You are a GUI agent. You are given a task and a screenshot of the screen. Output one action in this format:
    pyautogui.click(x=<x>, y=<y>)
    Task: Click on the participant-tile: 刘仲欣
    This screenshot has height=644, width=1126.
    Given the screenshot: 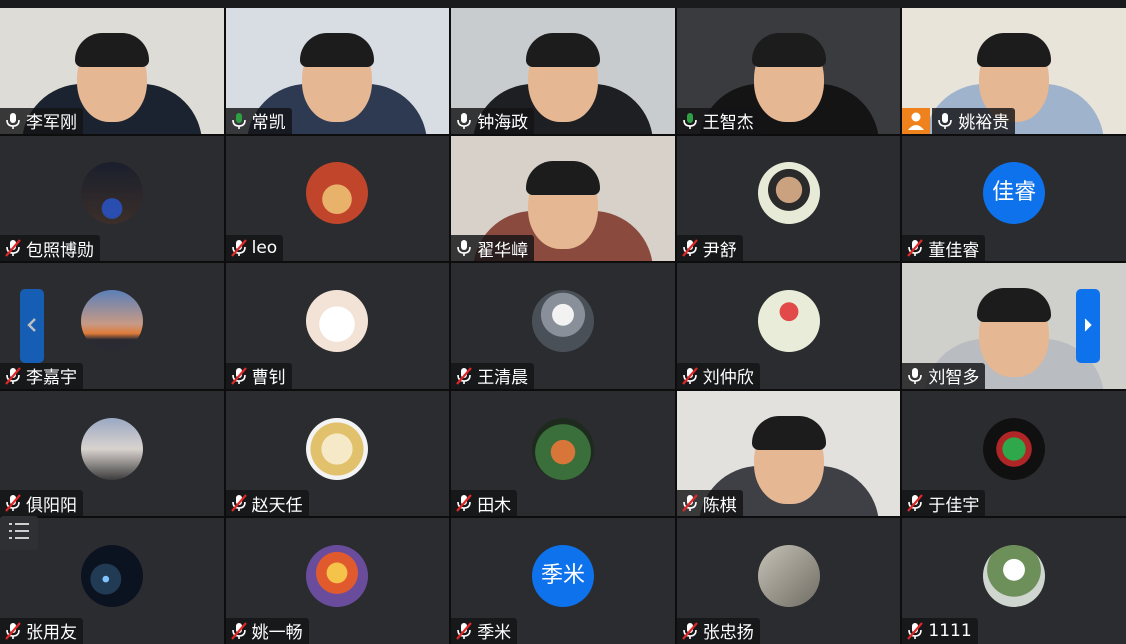 What is the action you would take?
    pyautogui.click(x=788, y=326)
    